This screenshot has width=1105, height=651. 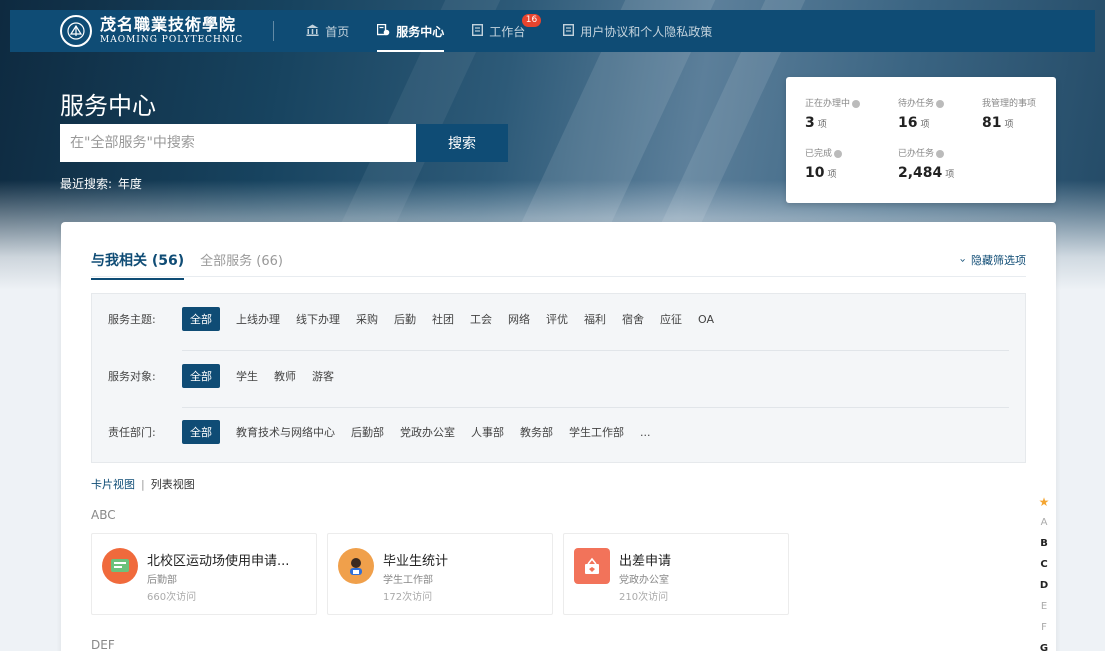 I want to click on document-icon, so click(x=569, y=31).